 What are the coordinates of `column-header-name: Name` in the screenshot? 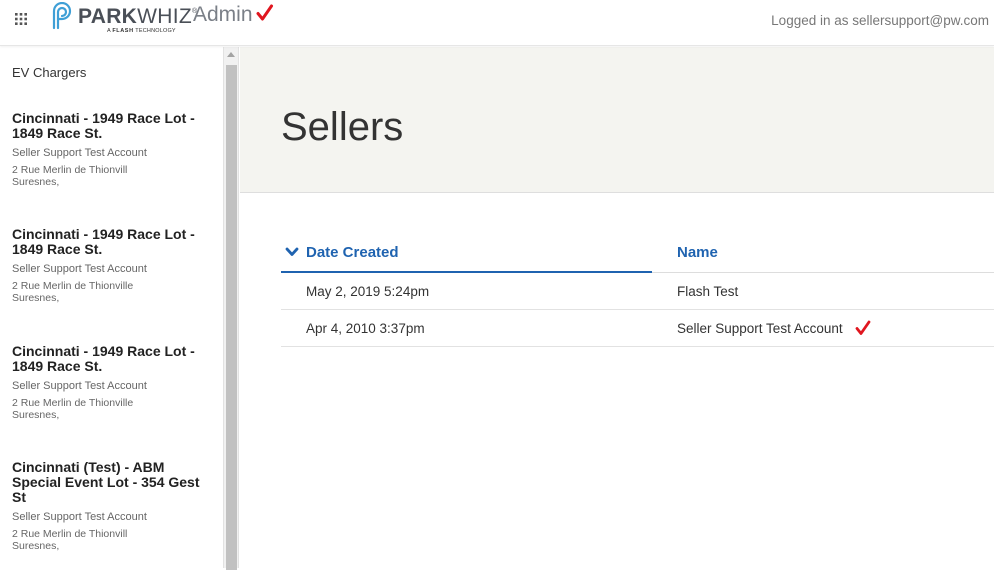 It's located at (697, 252).